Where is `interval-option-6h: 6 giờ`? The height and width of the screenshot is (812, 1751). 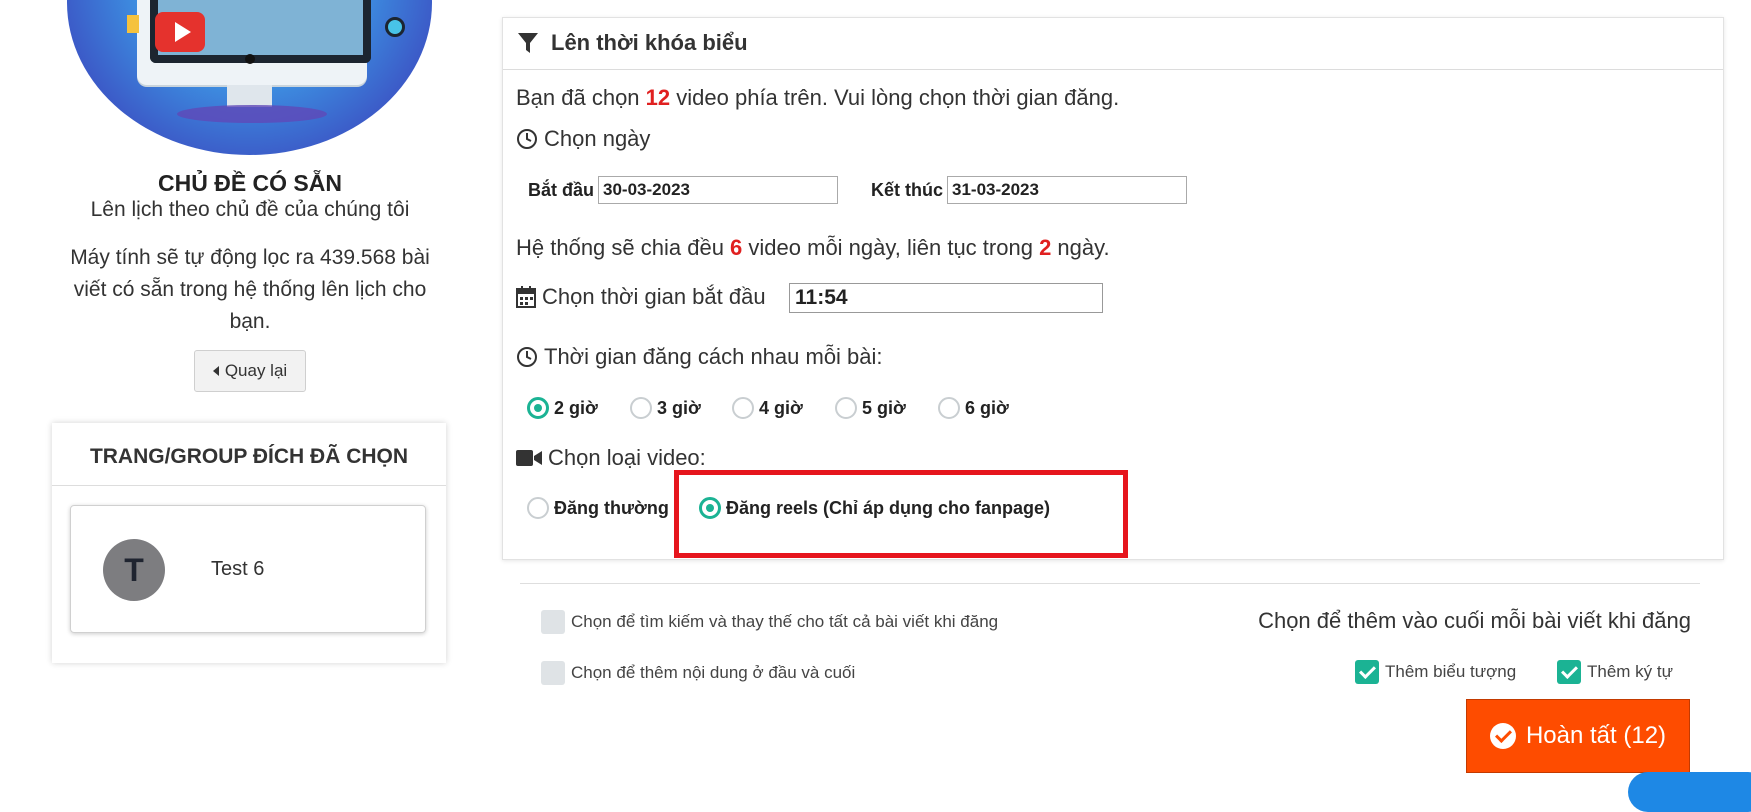 interval-option-6h: 6 giờ is located at coordinates (973, 408).